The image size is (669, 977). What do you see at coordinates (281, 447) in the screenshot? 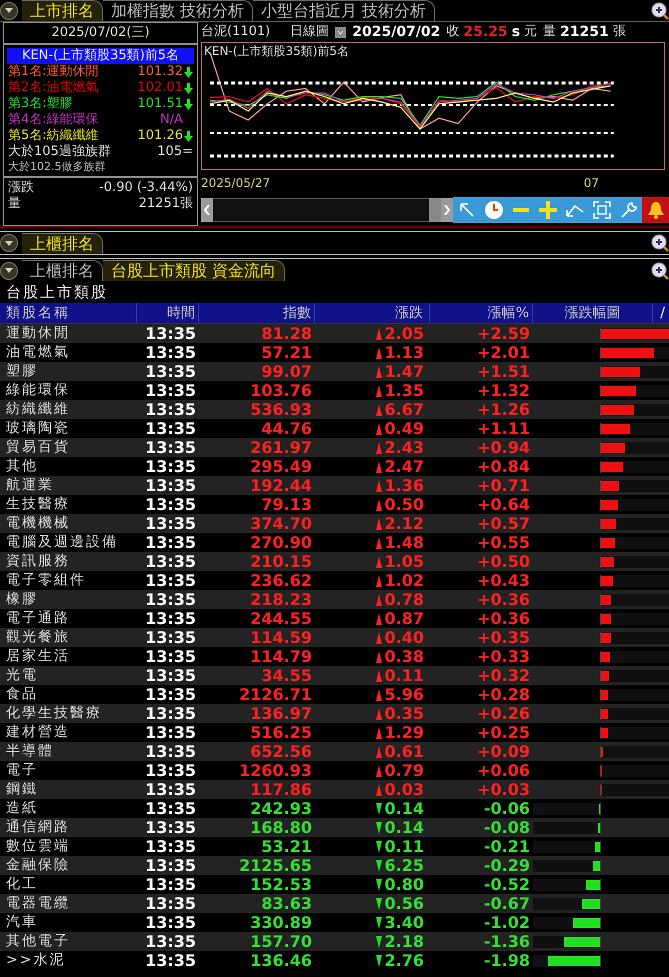
I see `index-cell-text: 261.97` at bounding box center [281, 447].